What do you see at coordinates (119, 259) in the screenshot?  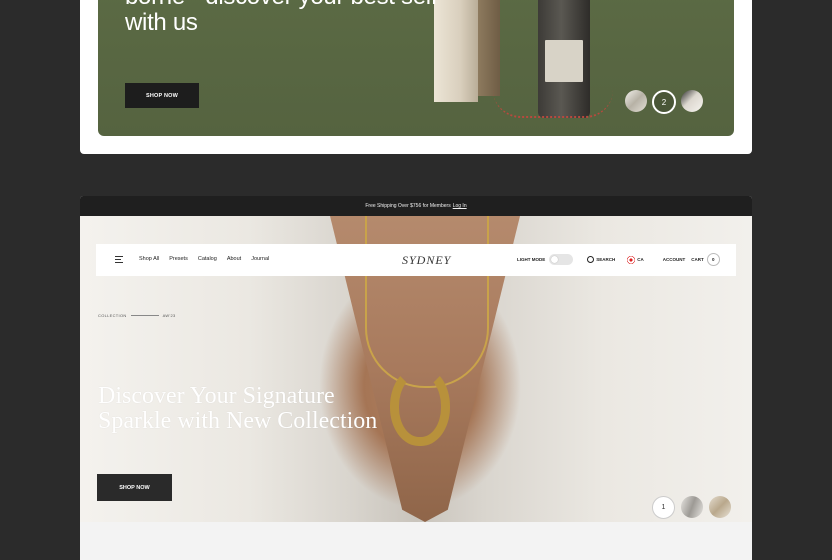 I see `menu-icon` at bounding box center [119, 259].